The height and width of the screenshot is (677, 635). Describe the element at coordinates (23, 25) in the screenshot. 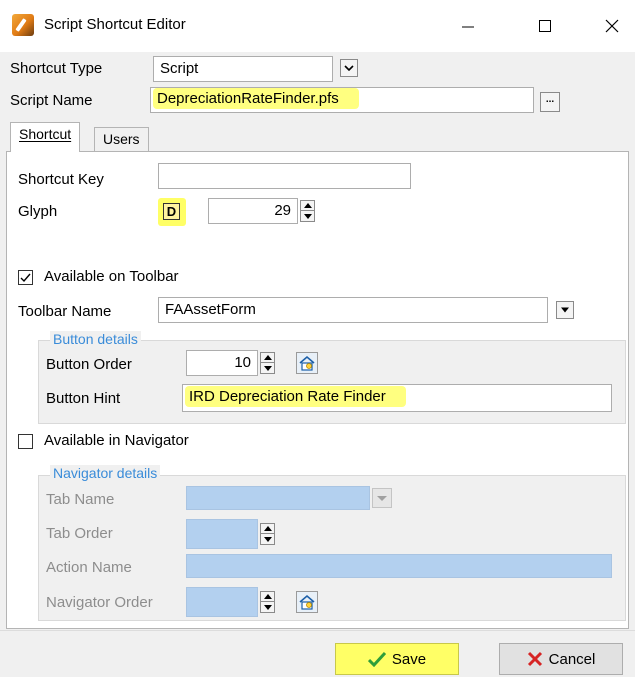

I see `app-icon` at that location.